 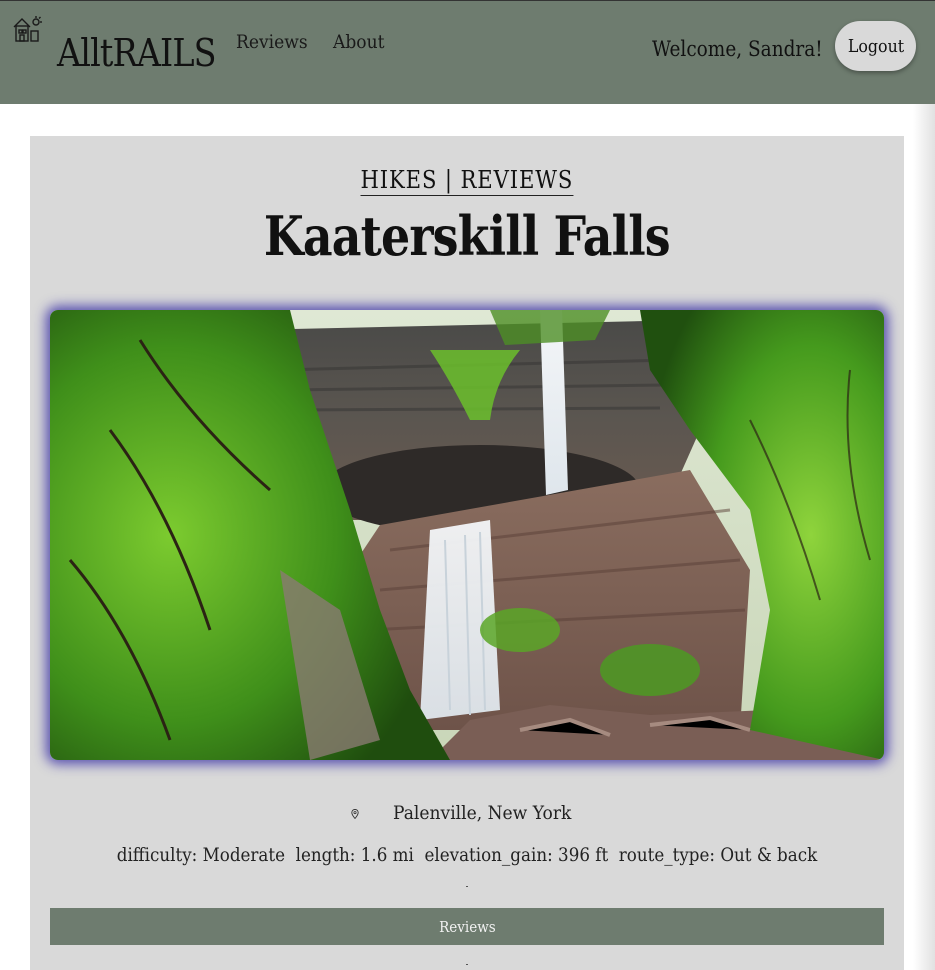 What do you see at coordinates (272, 42) in the screenshot?
I see `nav-link-reviews: Reviews` at bounding box center [272, 42].